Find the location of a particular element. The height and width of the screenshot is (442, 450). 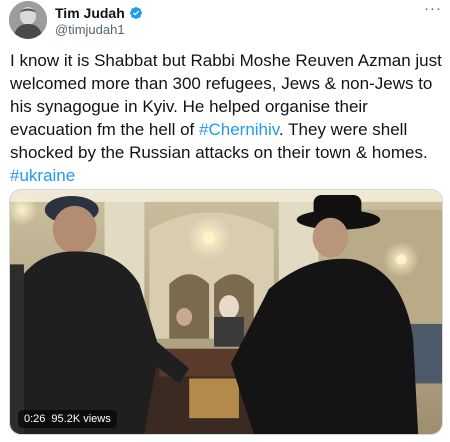

hashtag-ukraine: #ukraine is located at coordinates (42, 175).